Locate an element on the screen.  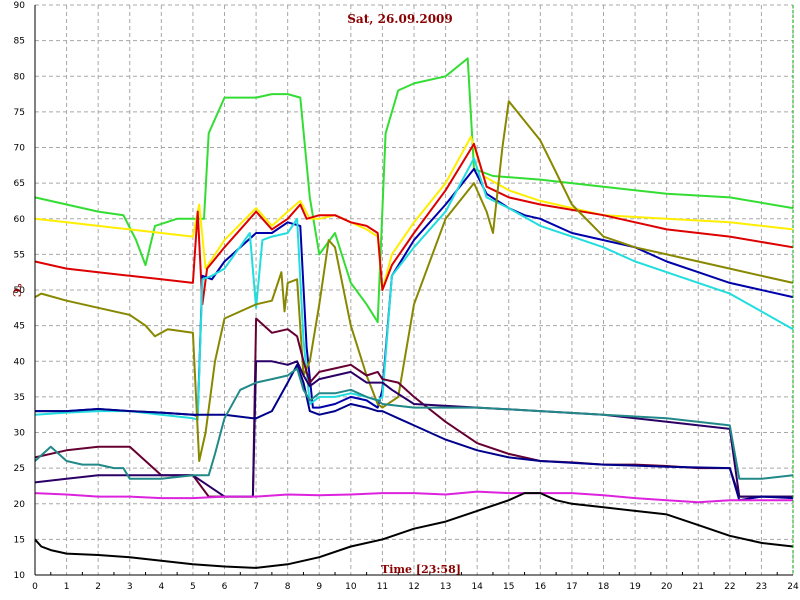
x-tick-label: 21 is located at coordinates (698, 587).